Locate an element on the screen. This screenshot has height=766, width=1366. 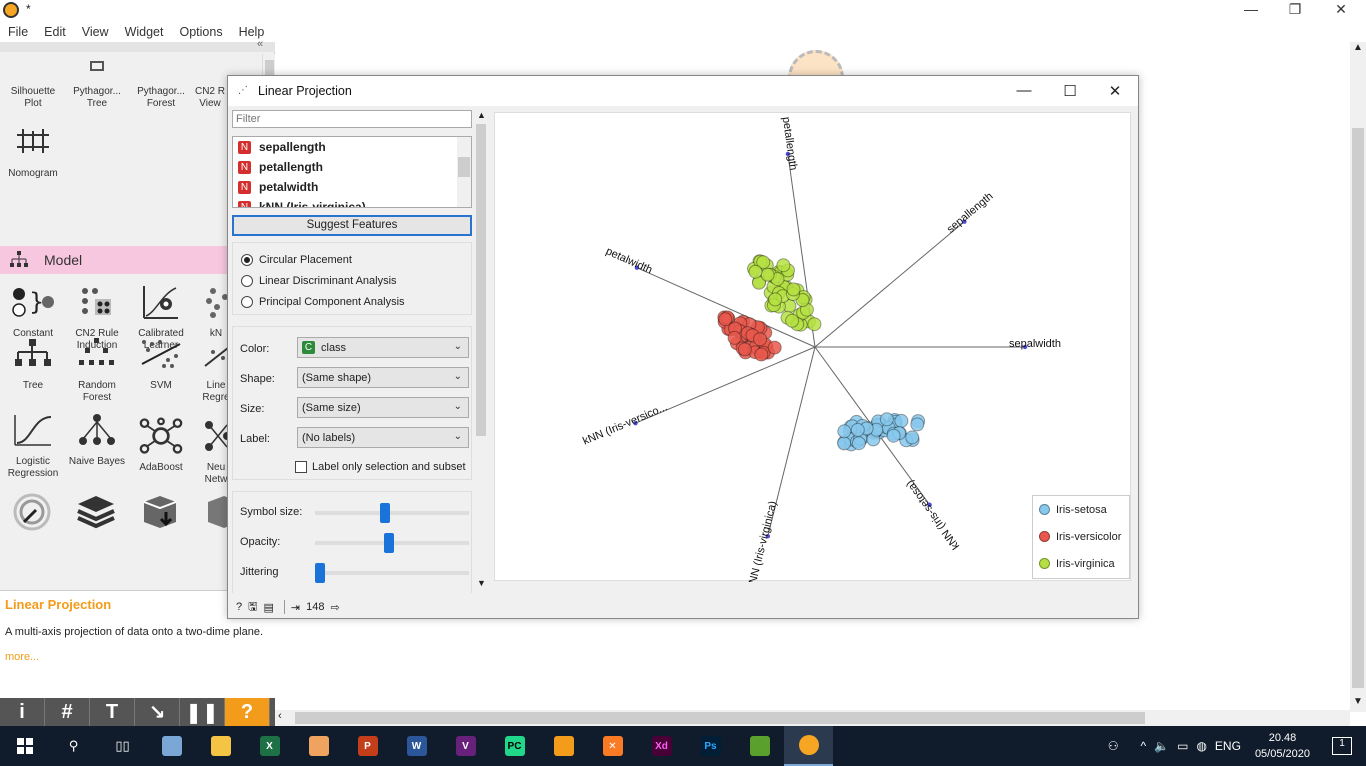
clock: 20.48 05/05/2020 is located at coordinates (1282, 746).